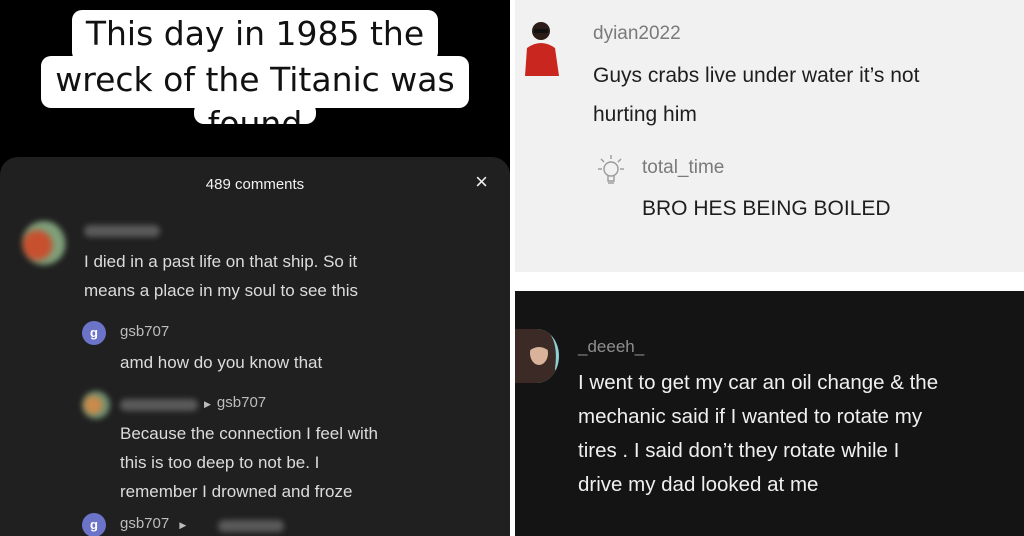 The width and height of the screenshot is (1024, 536). Describe the element at coordinates (611, 347) in the screenshot. I see `username: _deeeh_` at that location.